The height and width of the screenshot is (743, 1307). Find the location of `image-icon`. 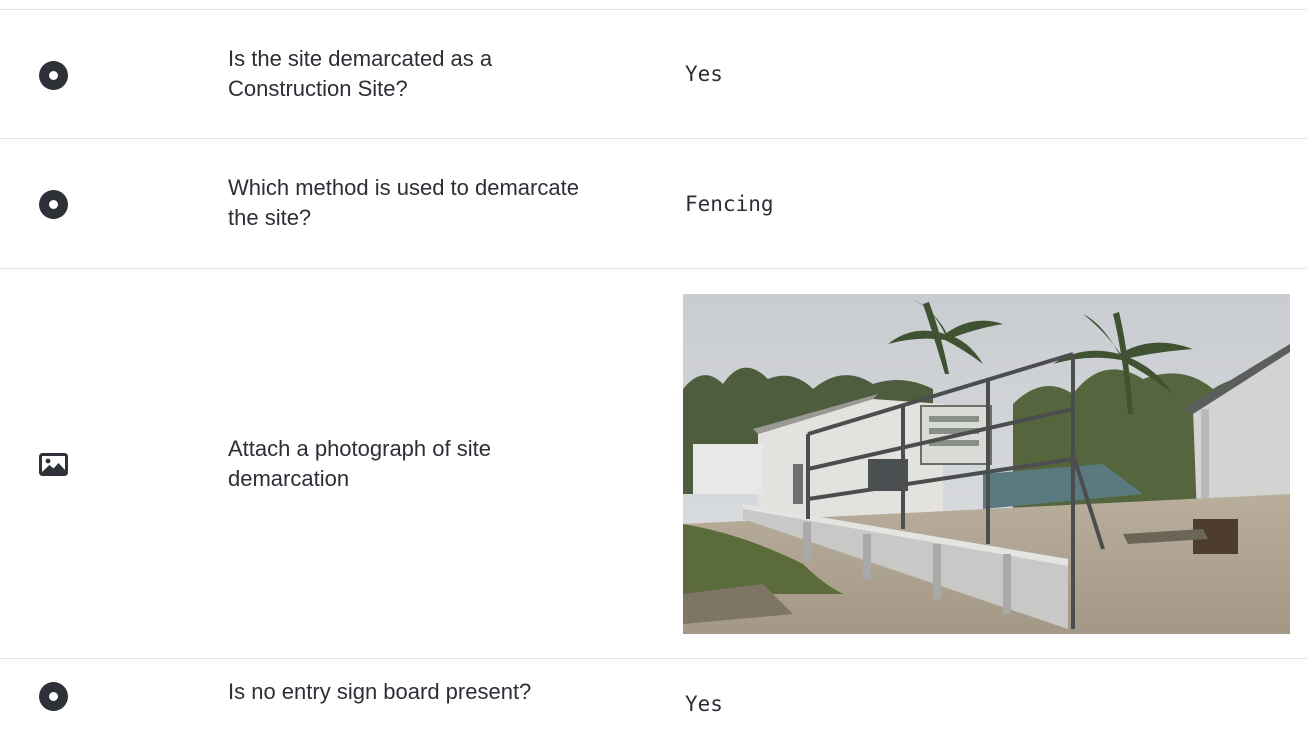

image-icon is located at coordinates (53, 464).